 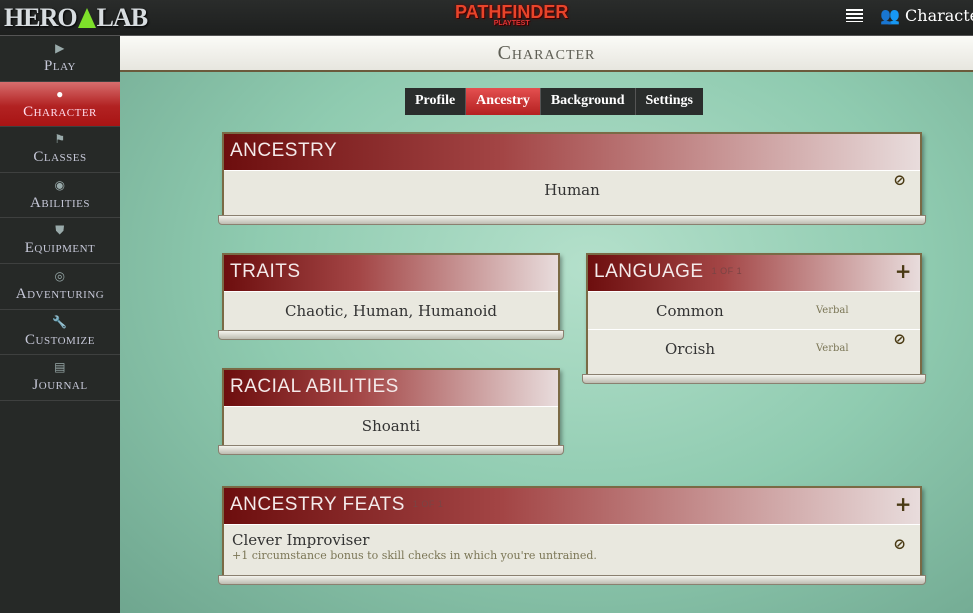 I want to click on page-title: Character, so click(x=546, y=54).